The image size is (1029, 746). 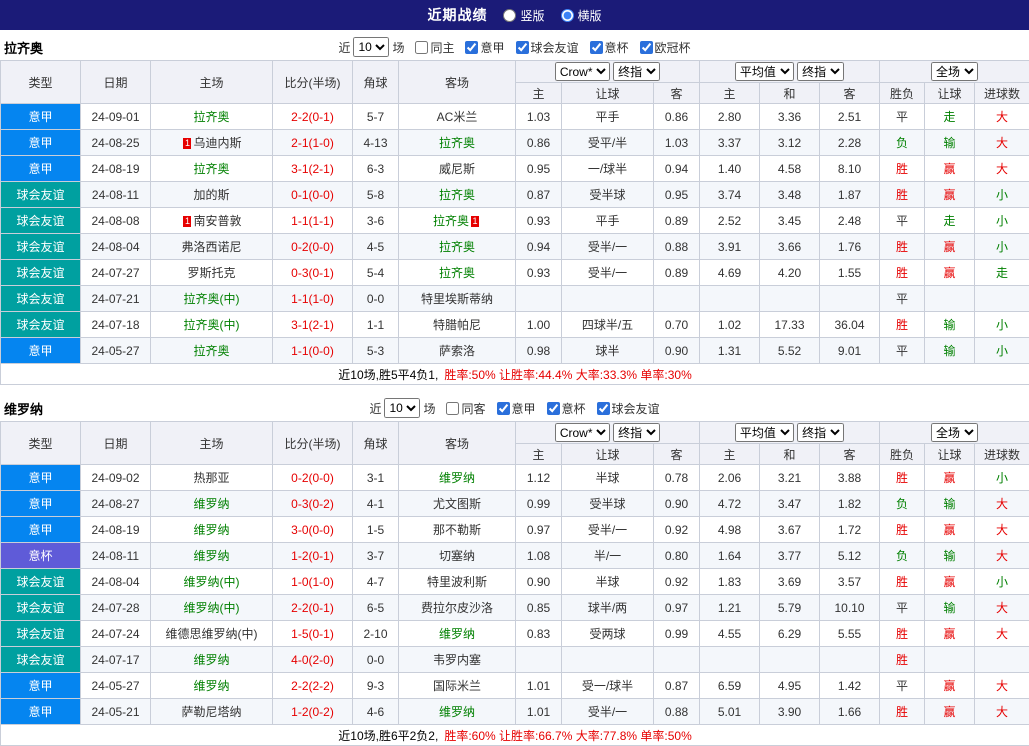 I want to click on filter-checkbox-3: 球会友谊, so click(x=628, y=408).